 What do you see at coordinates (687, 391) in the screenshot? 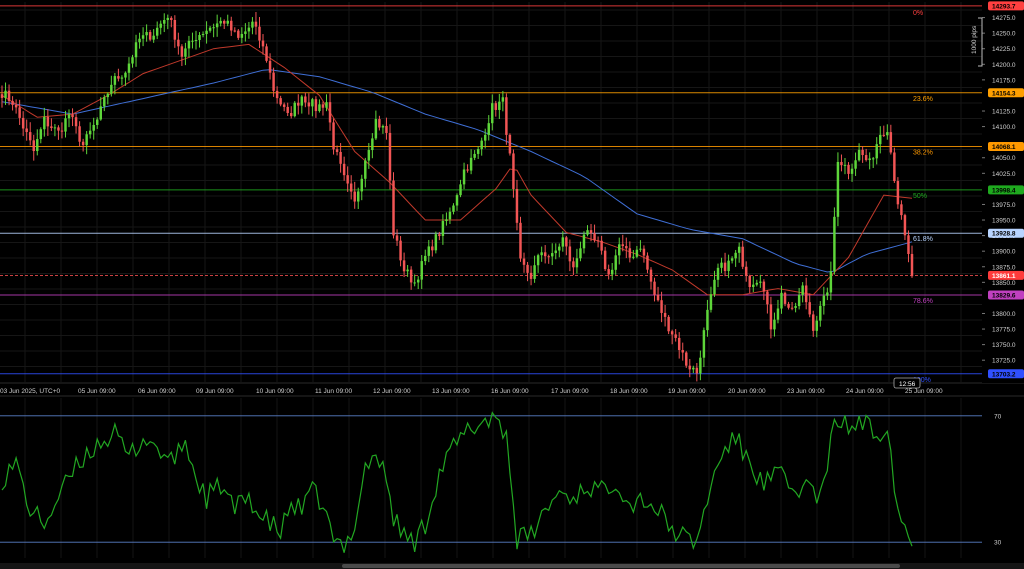
I see `time-tick-label: 19 Jun 09:00` at bounding box center [687, 391].